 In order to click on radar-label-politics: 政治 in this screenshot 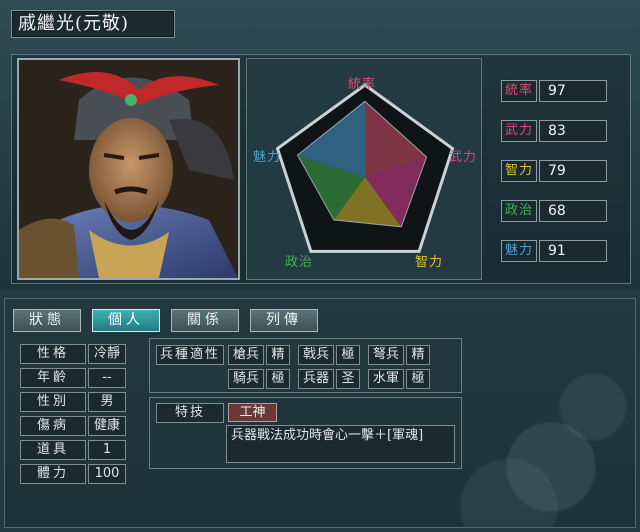, I will do `click(299, 262)`.